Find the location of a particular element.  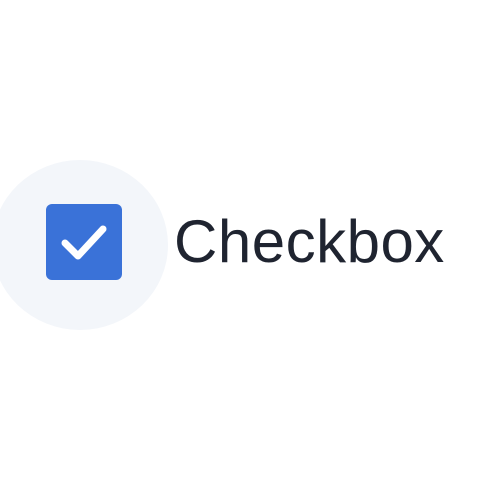

checkbox-box is located at coordinates (84, 242).